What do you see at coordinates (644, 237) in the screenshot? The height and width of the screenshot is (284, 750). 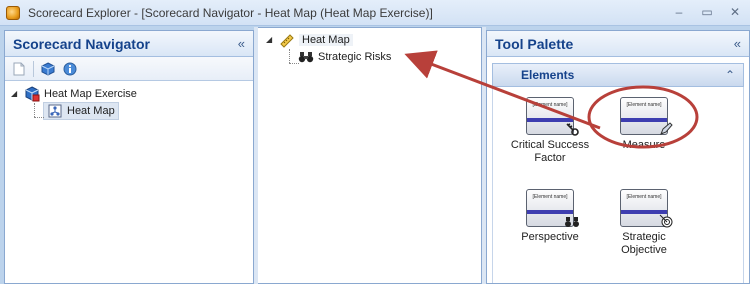 I see `palette-item-label: Strategic` at bounding box center [644, 237].